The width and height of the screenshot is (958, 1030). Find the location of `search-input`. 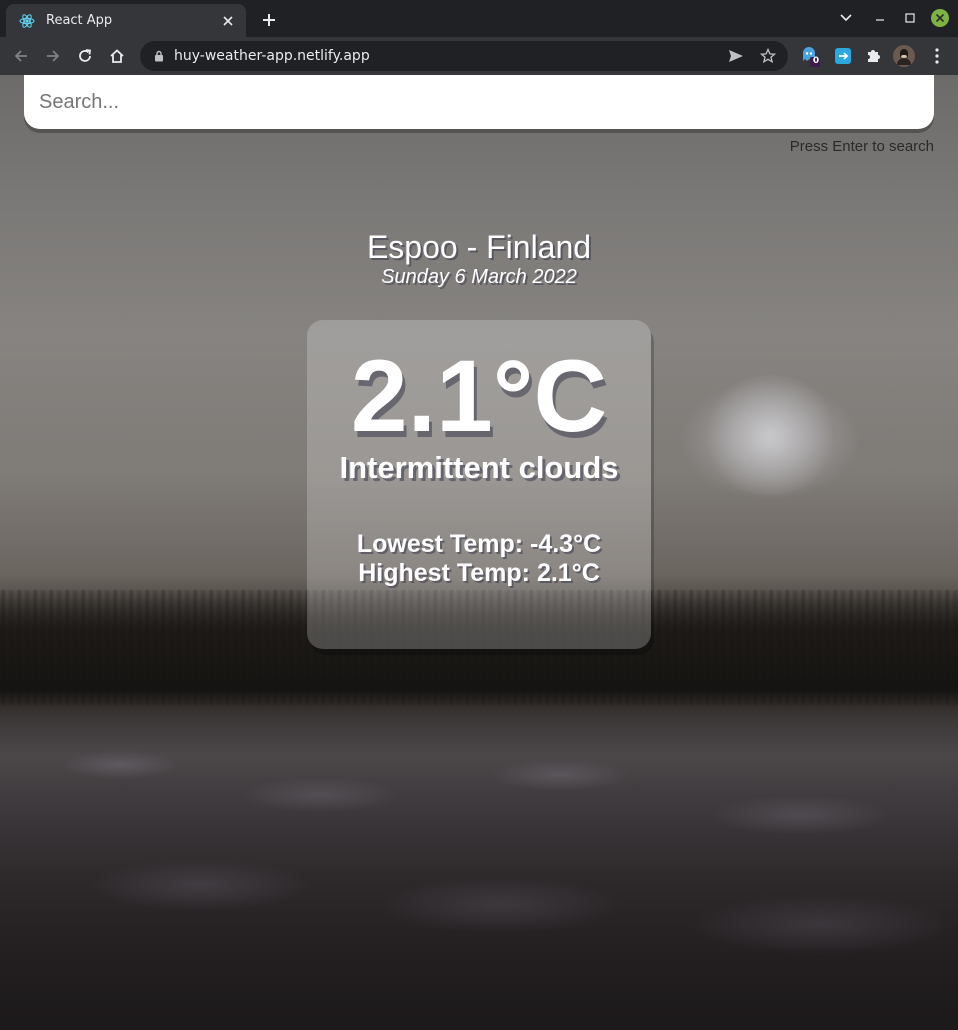

search-input is located at coordinates (479, 102).